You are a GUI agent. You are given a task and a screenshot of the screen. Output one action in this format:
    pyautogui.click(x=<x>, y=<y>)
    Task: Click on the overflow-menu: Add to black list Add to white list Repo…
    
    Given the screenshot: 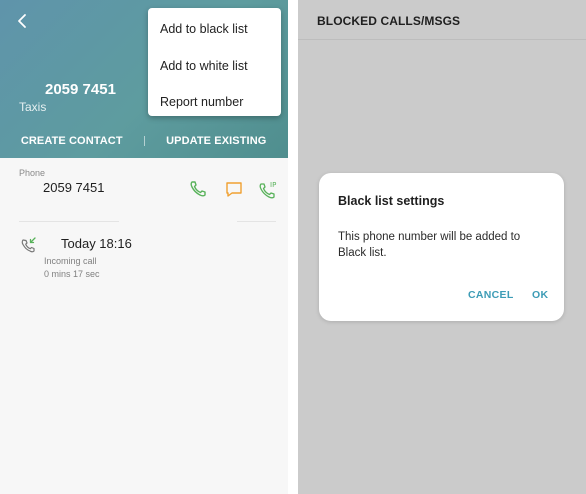 What is the action you would take?
    pyautogui.click(x=214, y=62)
    